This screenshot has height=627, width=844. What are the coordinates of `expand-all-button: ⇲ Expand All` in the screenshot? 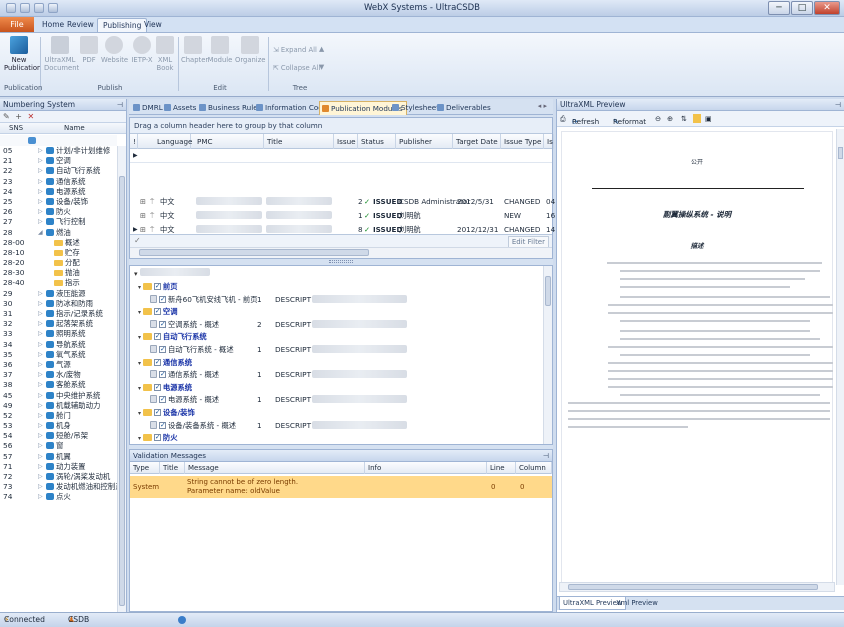 It's located at (295, 50).